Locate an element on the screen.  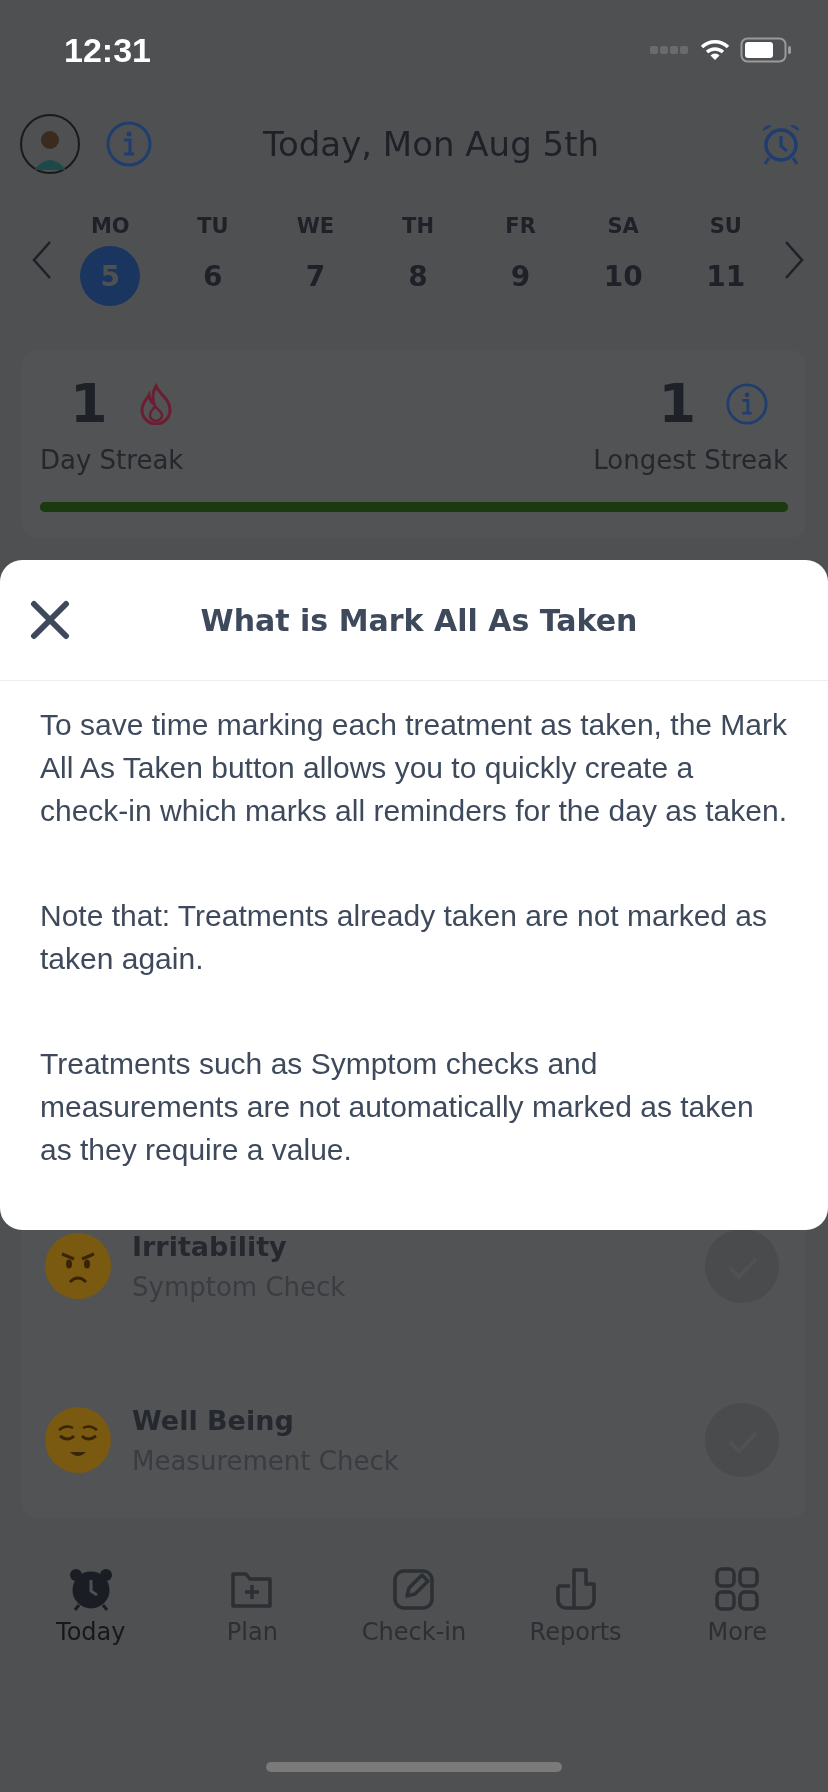
dialog-title: What is Mark All As Taken is located at coordinates (419, 620).